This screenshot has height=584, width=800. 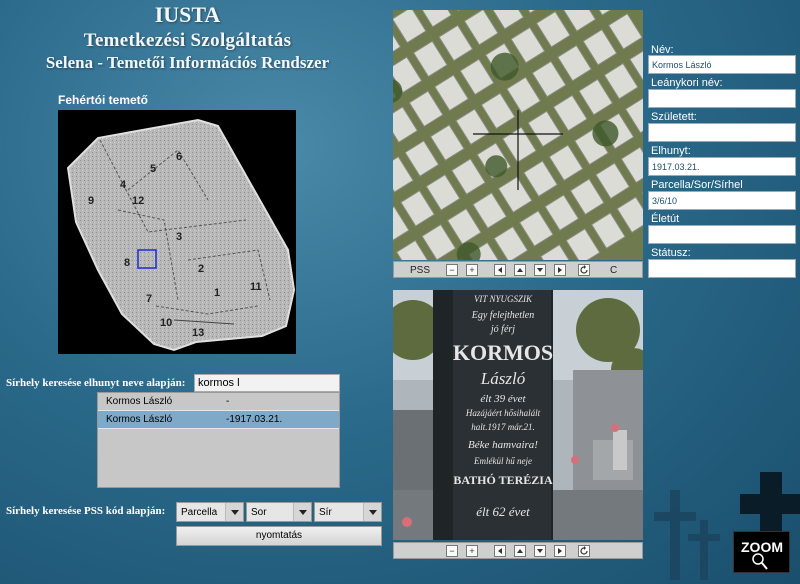 I want to click on cemetery-map: 6 5 4 12 9 3 8 2 7 1 11 10 13, so click(x=177, y=232).